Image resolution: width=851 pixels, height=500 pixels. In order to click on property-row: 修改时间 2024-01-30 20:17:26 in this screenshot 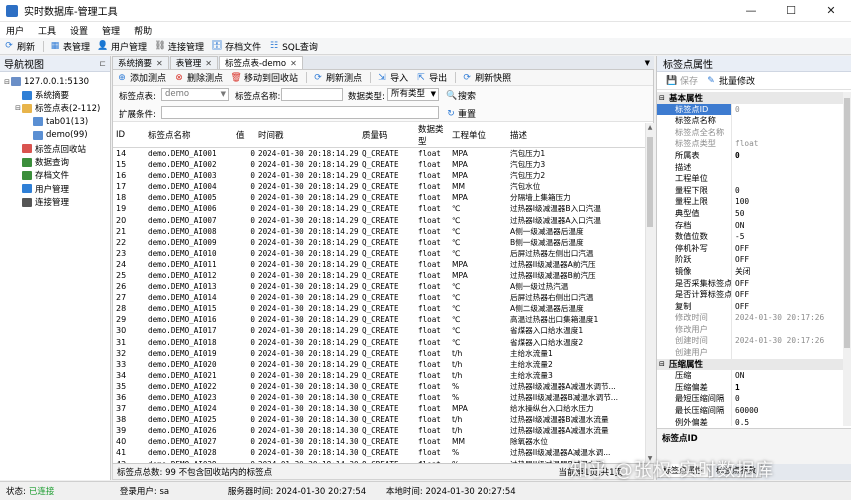, I will do `click(750, 318)`.